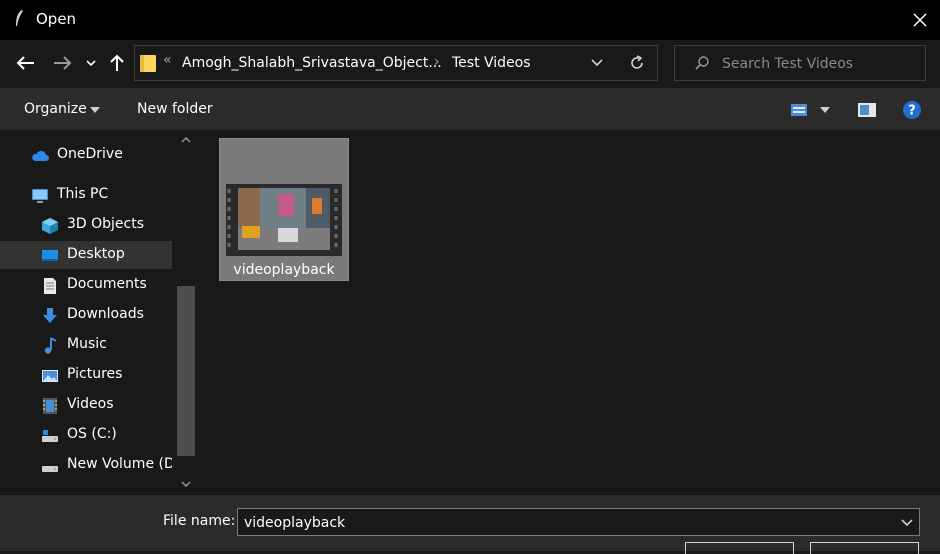  I want to click on sidebar-item-downloads: Downloads, so click(86, 315).